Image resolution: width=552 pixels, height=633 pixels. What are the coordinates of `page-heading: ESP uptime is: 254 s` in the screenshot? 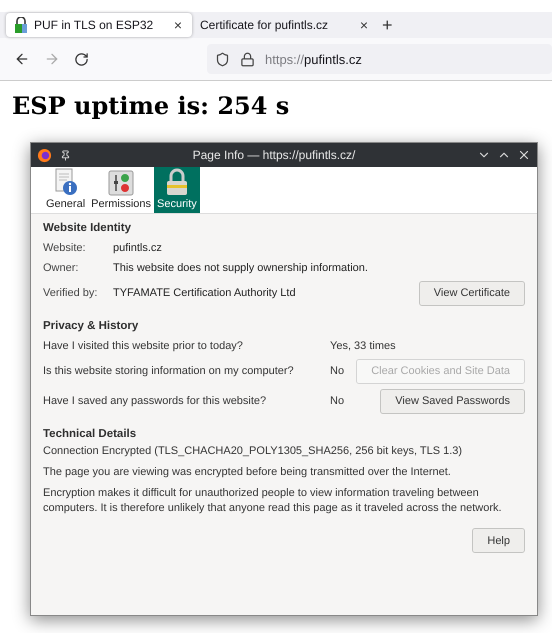 It's located at (151, 105).